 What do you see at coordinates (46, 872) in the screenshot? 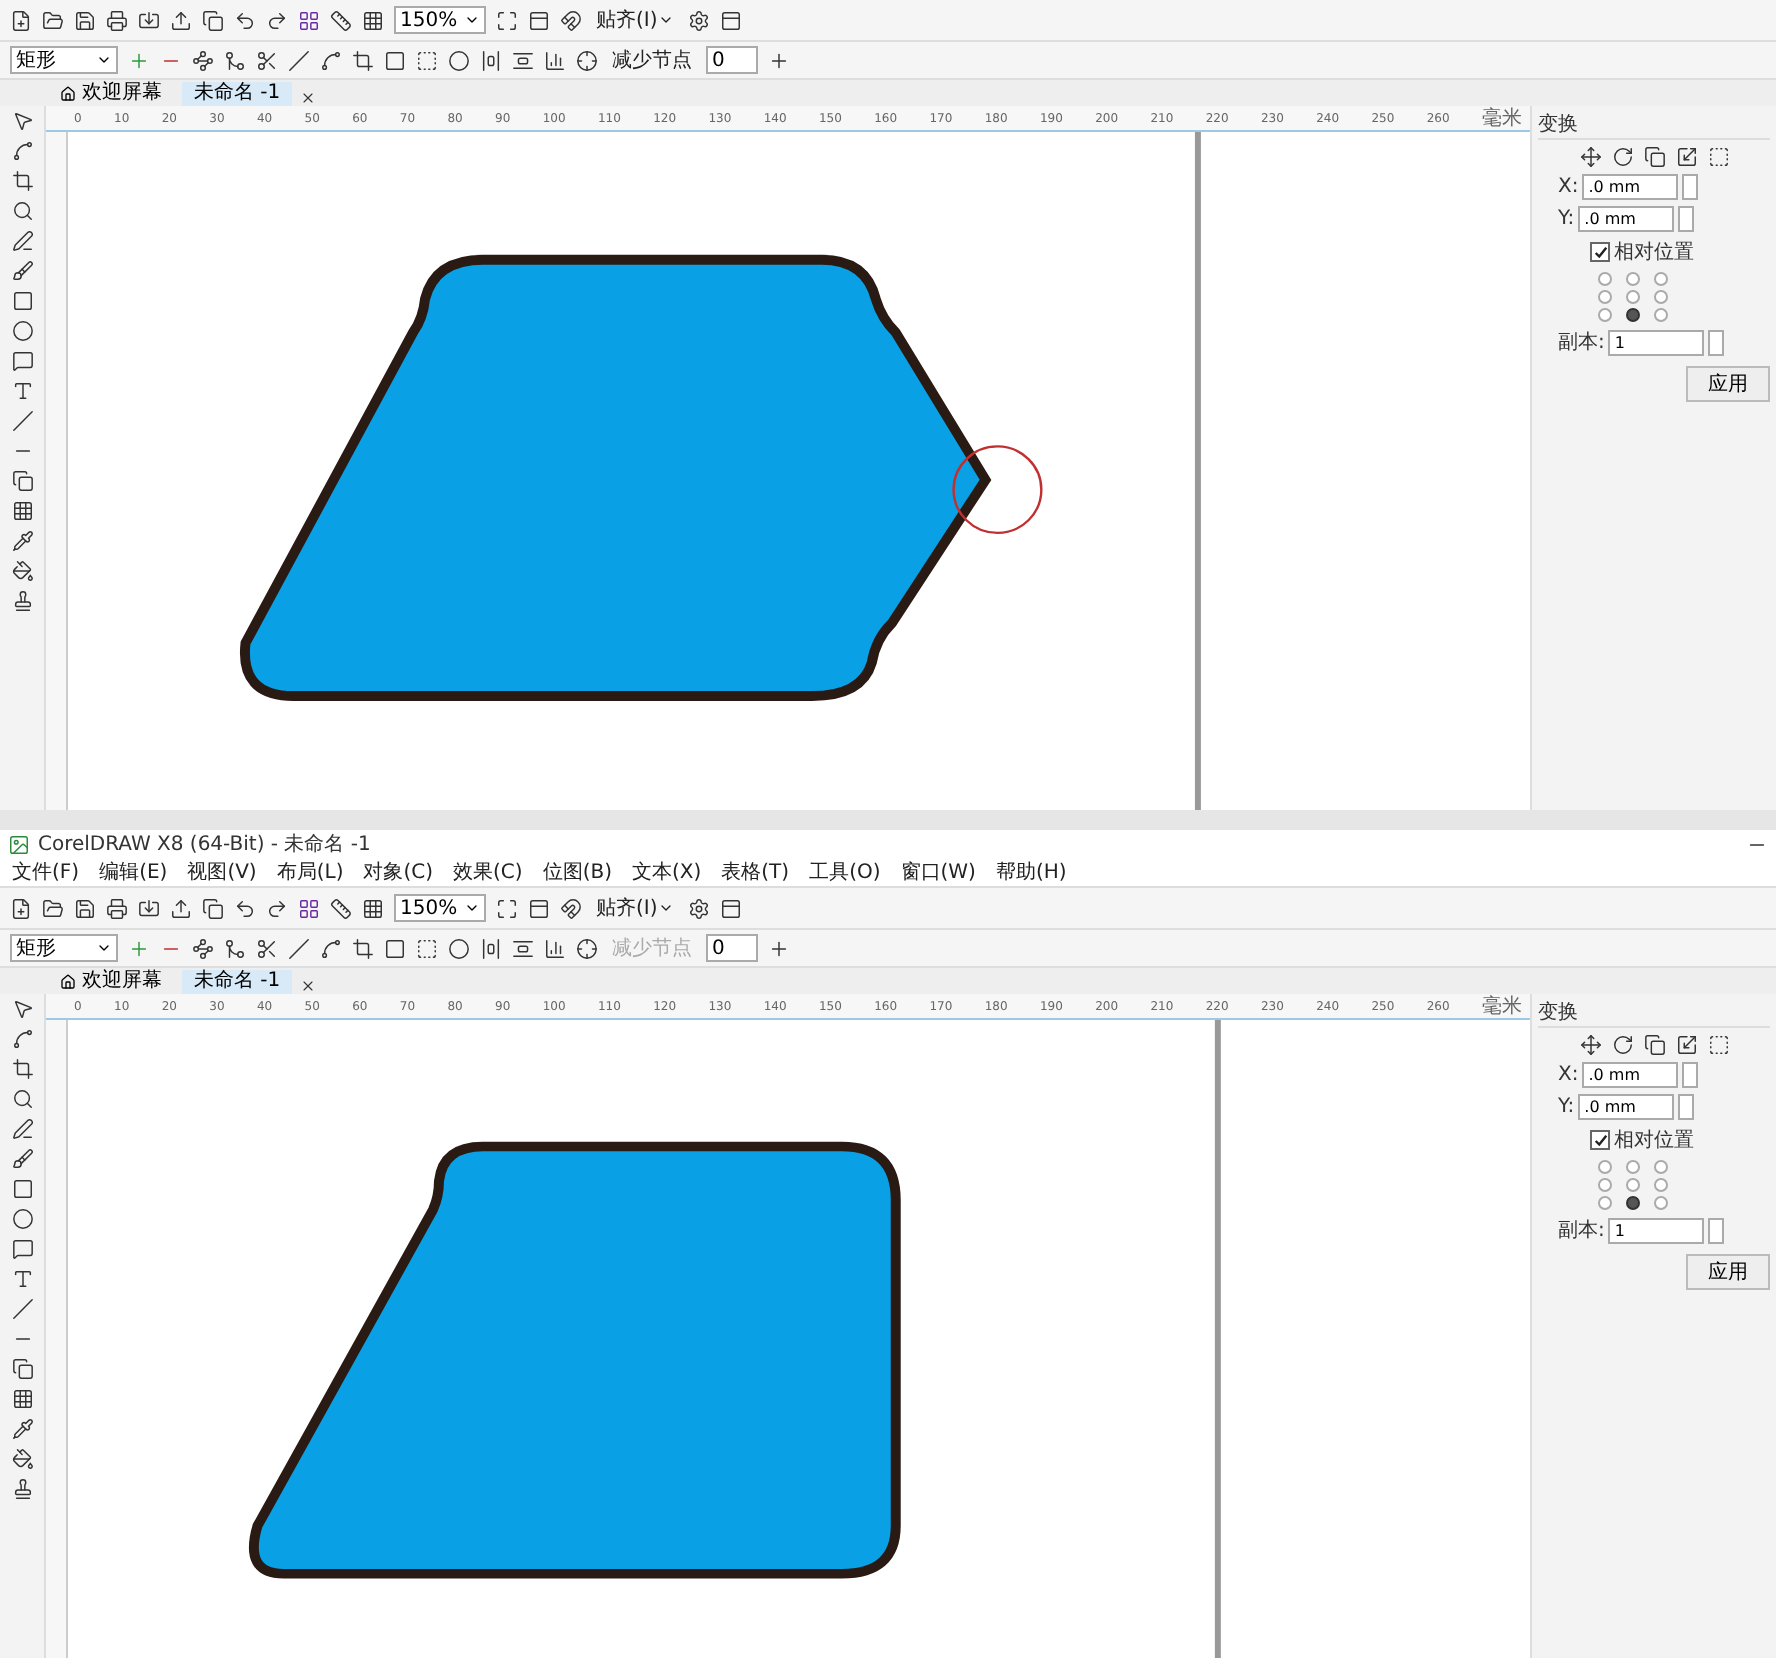
I see `menu-item: 文件(F)` at bounding box center [46, 872].